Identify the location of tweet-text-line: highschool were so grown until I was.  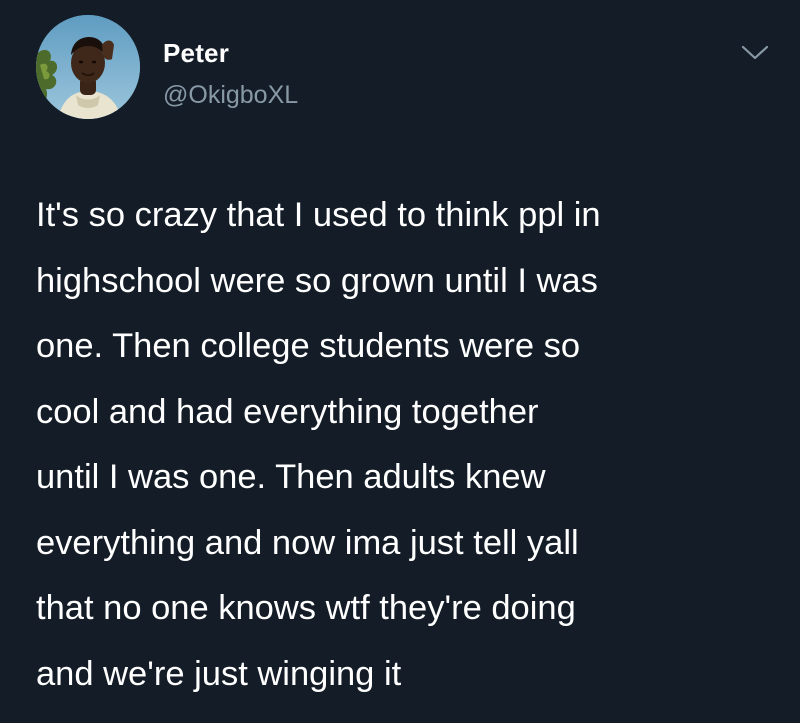
(317, 280).